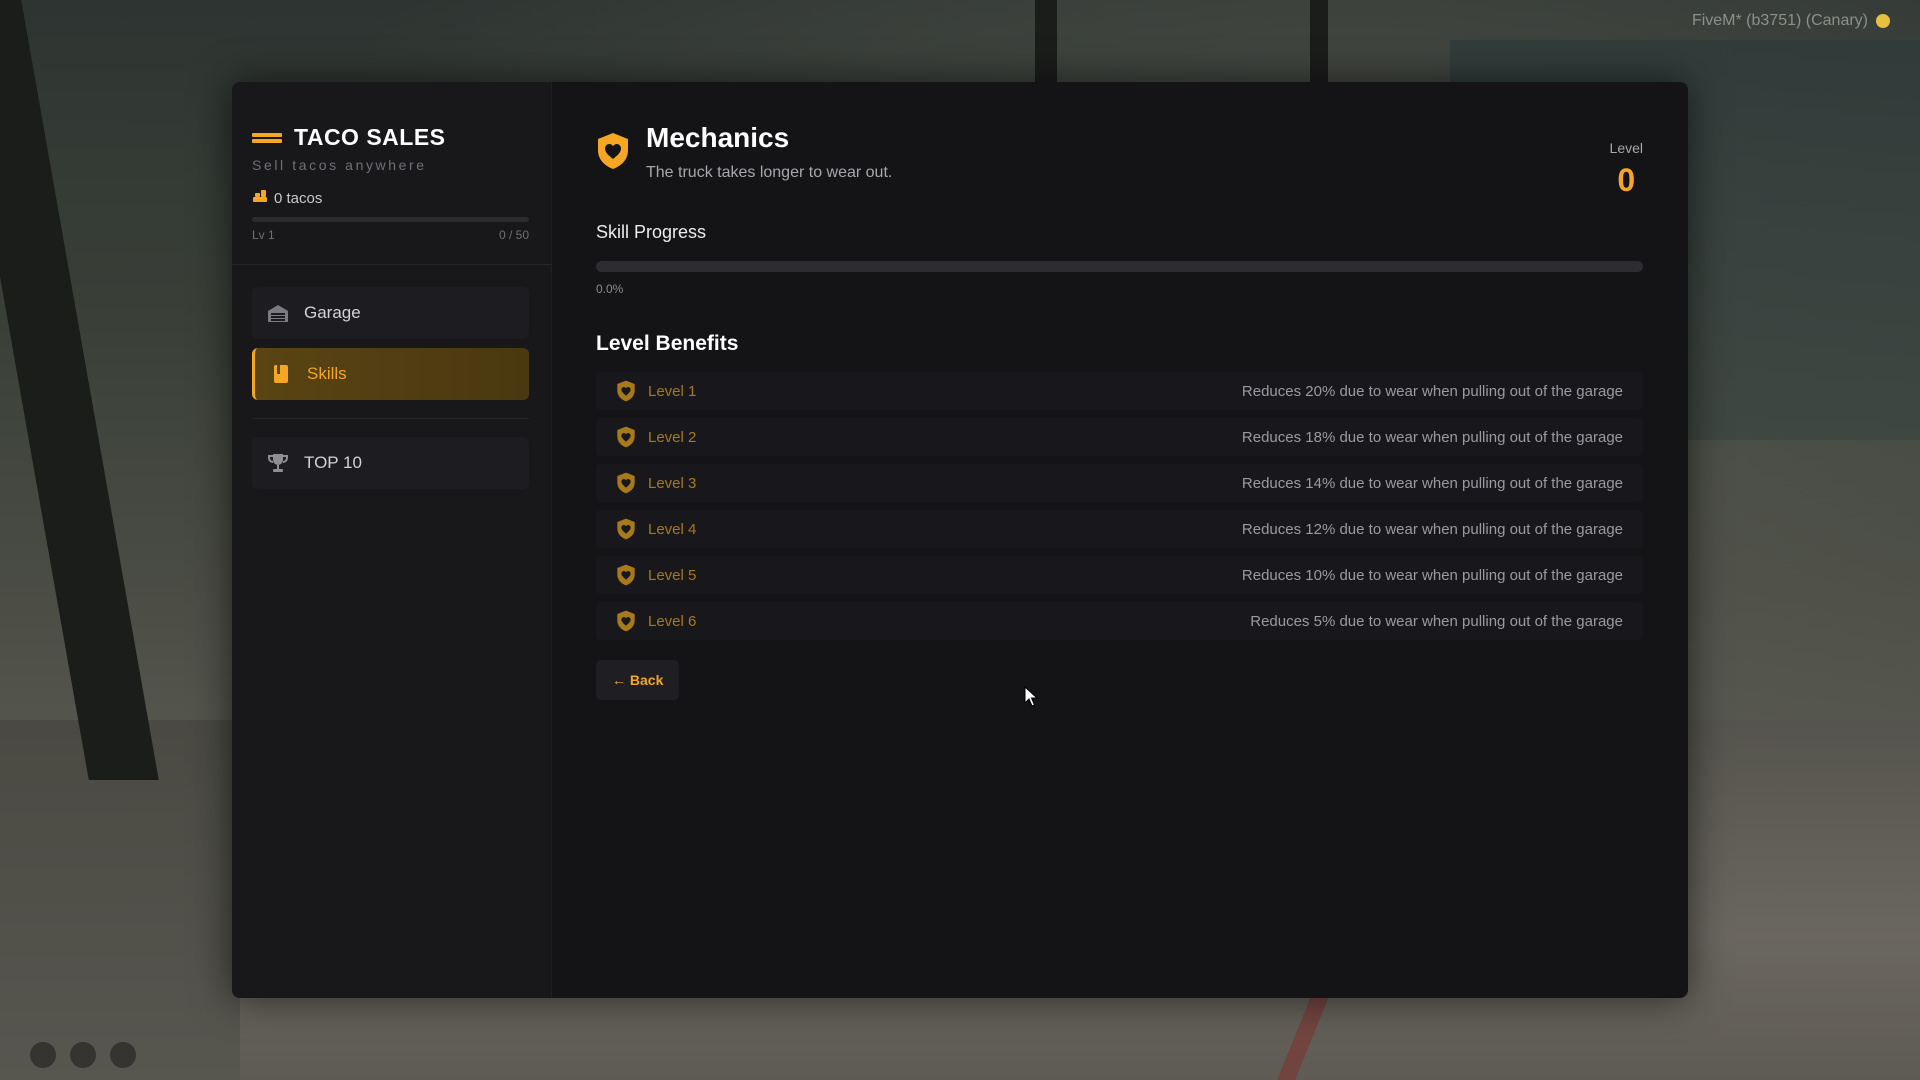  What do you see at coordinates (672, 391) in the screenshot?
I see `benefit-level: Level 1` at bounding box center [672, 391].